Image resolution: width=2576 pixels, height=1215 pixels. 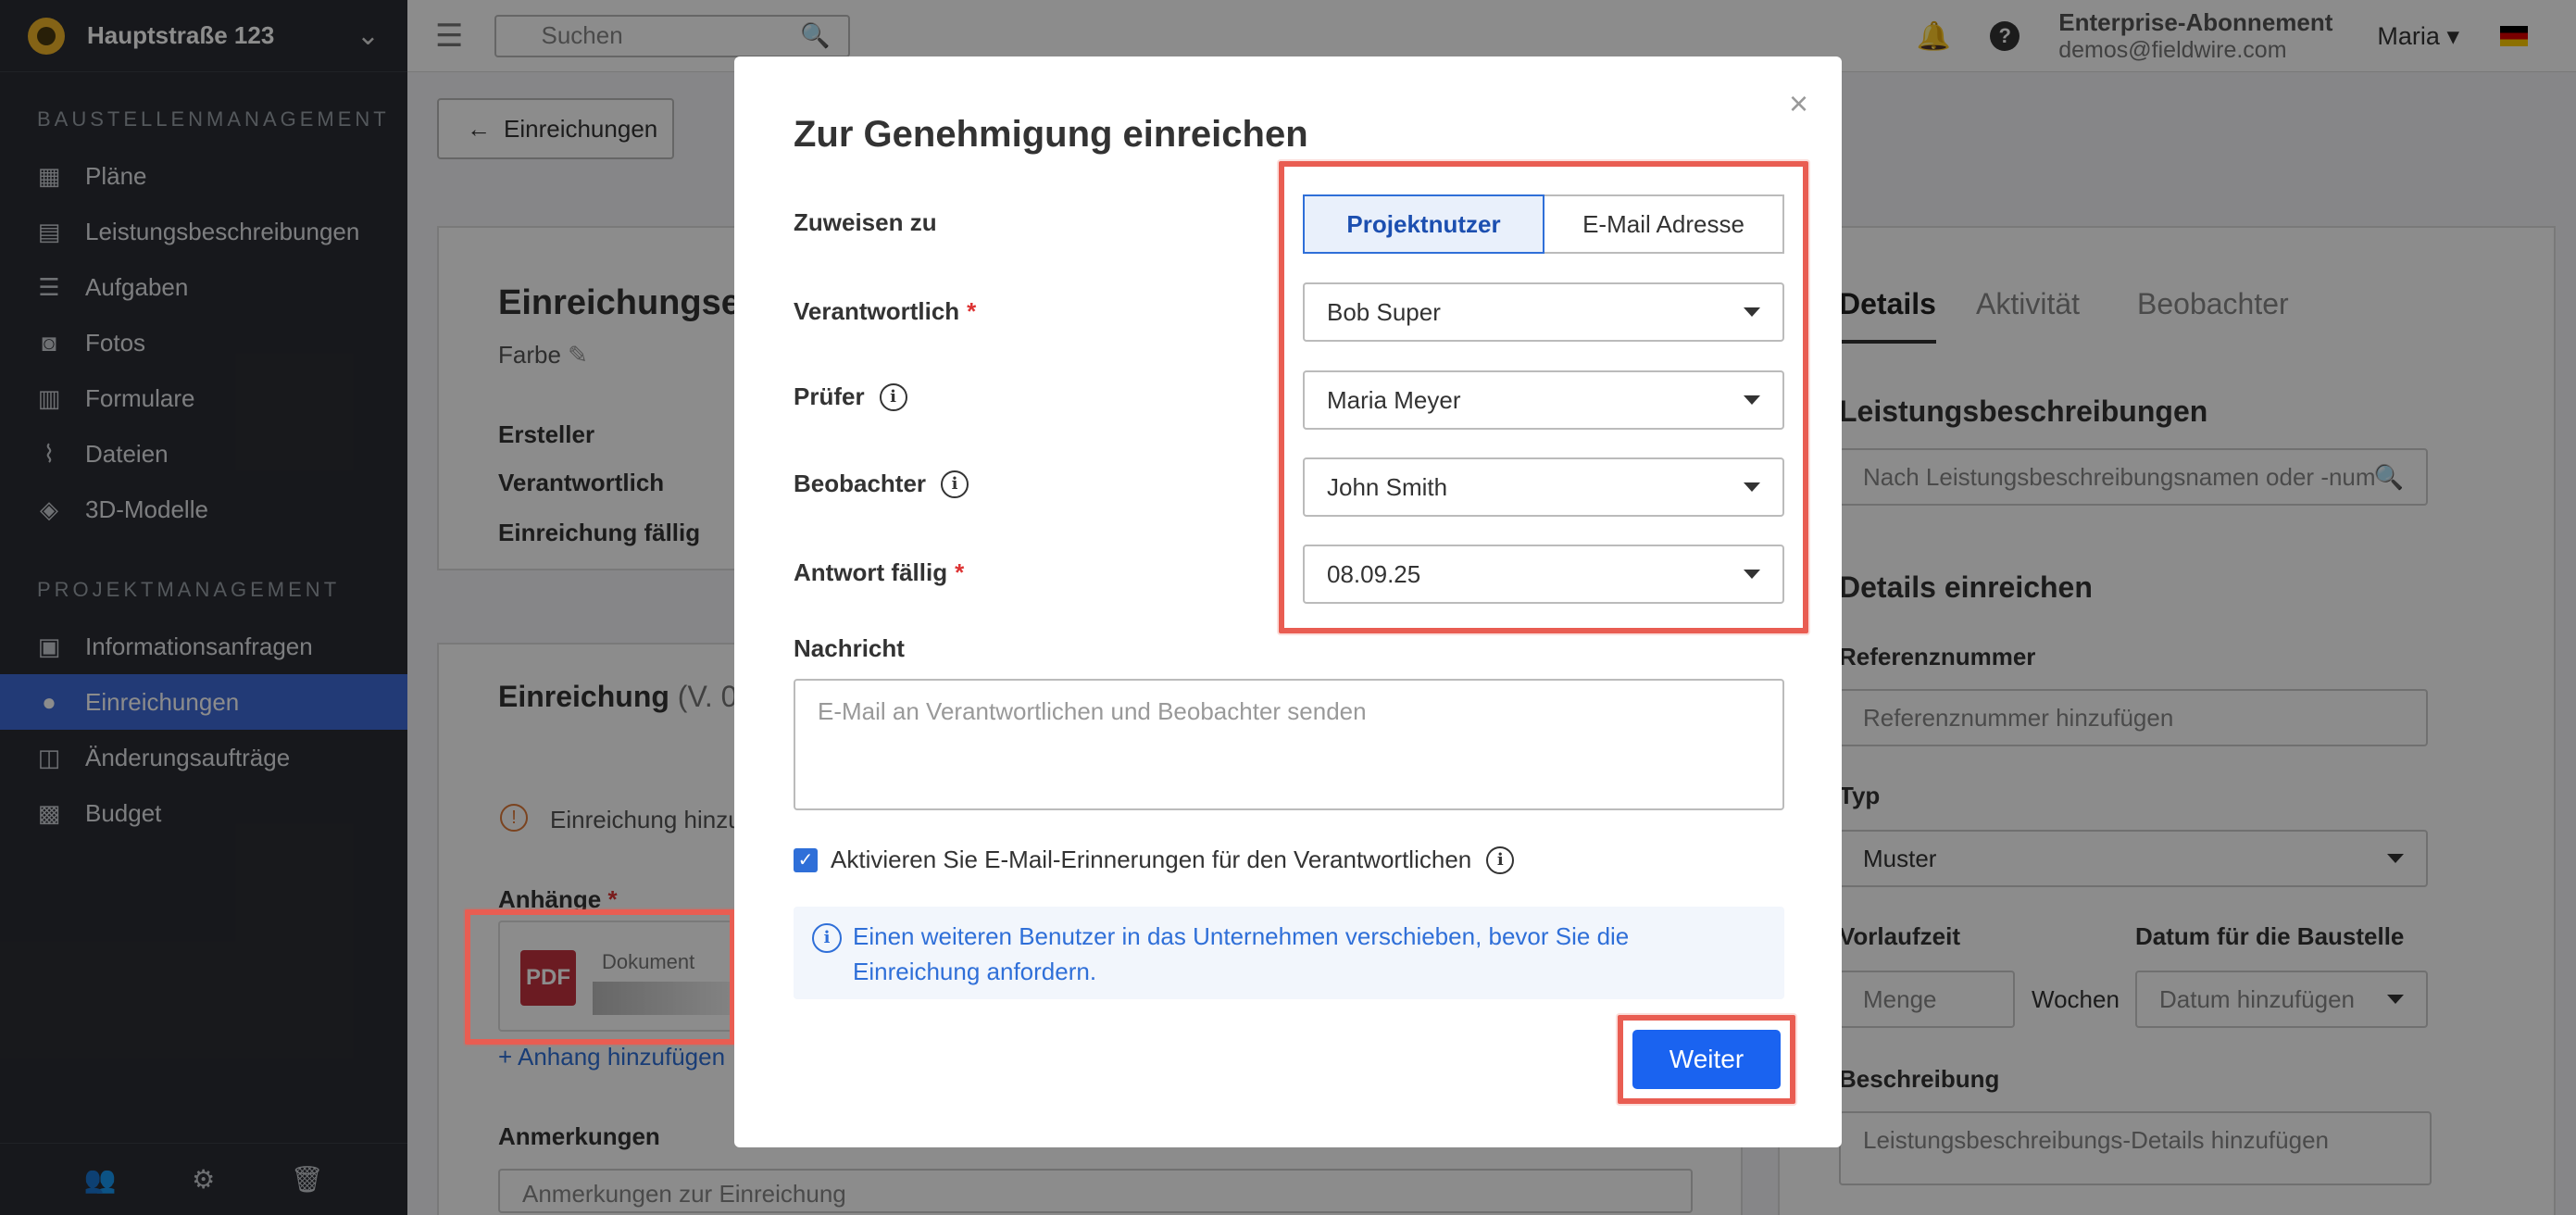 What do you see at coordinates (849, 648) in the screenshot?
I see `message-label: Nachricht` at bounding box center [849, 648].